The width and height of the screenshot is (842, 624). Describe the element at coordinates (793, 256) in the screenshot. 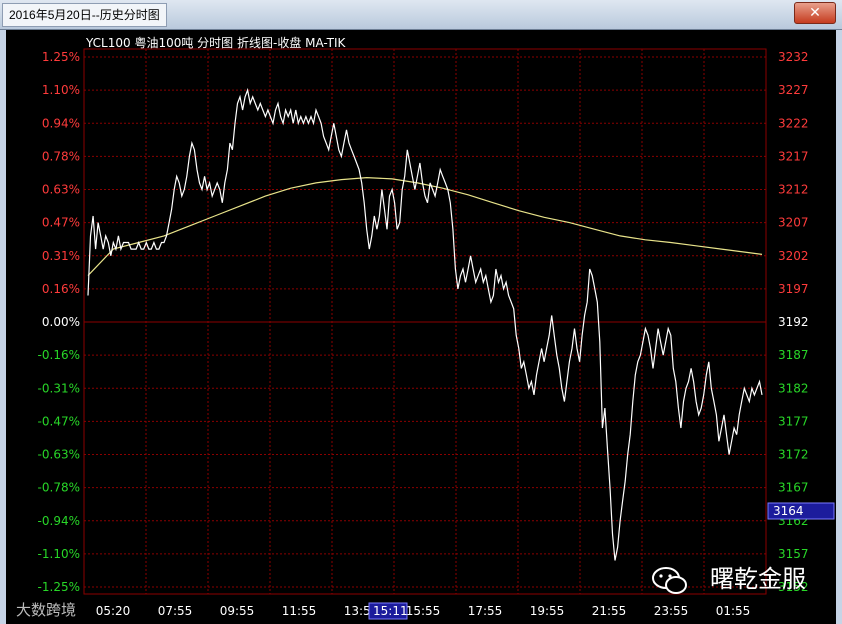

I see `y-tick-price: 3202` at that location.